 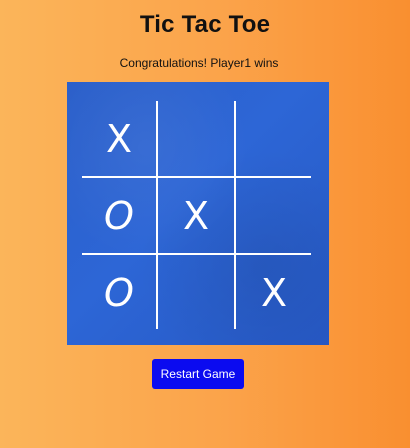 I want to click on restart-game-button: Restart Game, so click(x=198, y=374).